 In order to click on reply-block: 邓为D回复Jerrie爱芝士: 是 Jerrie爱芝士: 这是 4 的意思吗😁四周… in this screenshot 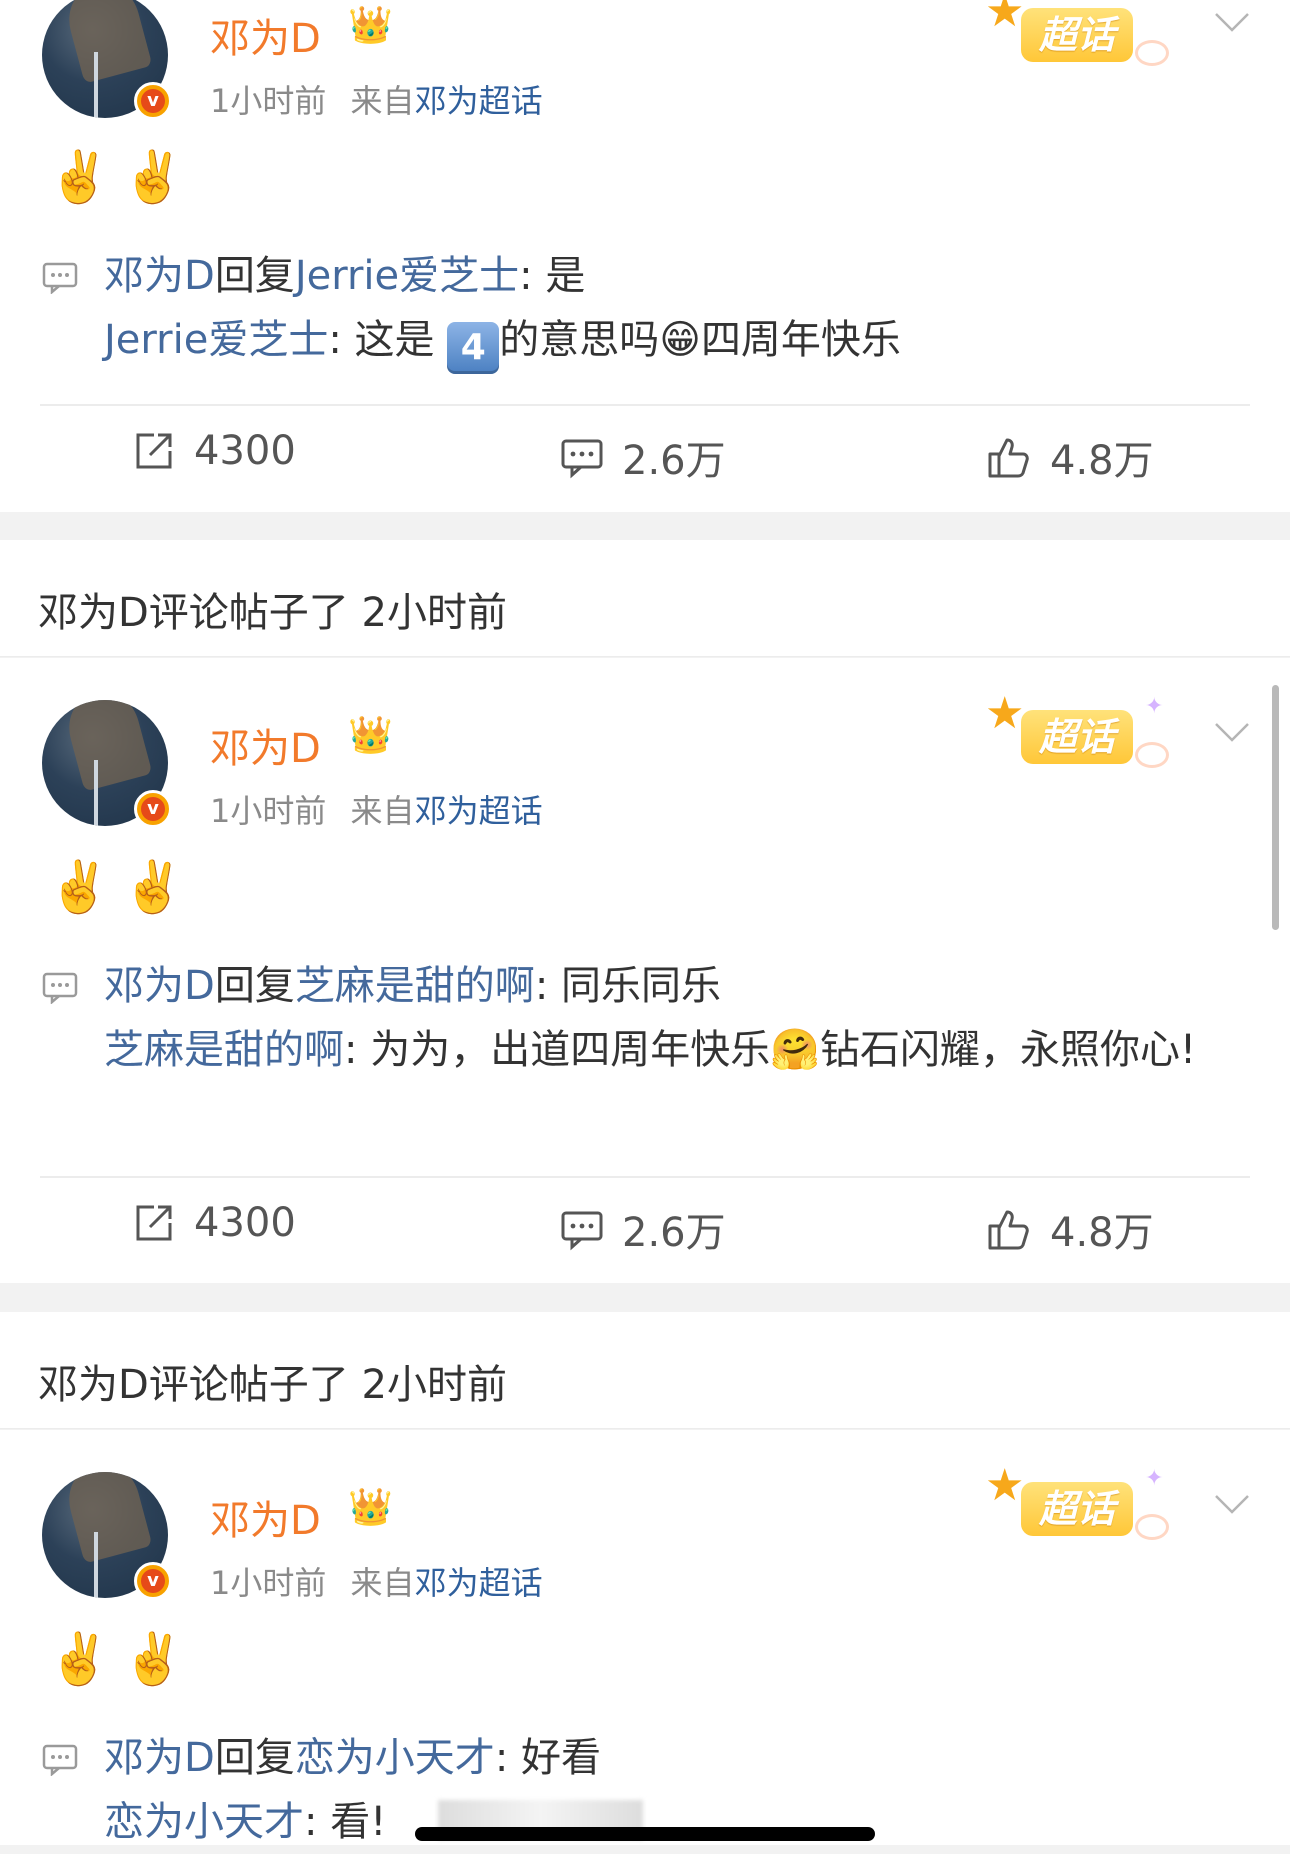, I will do `click(647, 309)`.